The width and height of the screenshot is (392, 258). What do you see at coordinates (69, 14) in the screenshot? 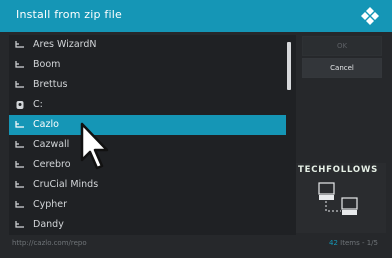
I see `dialog-title: Install from zip file` at bounding box center [69, 14].